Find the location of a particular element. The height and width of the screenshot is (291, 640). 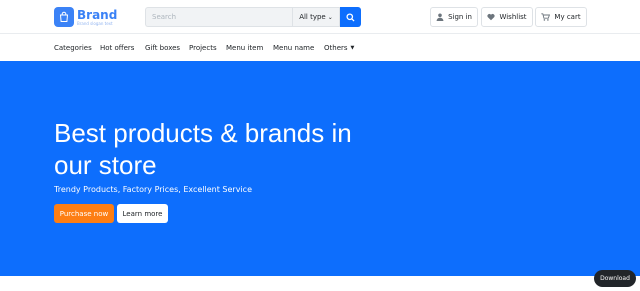

heart-icon is located at coordinates (491, 17).